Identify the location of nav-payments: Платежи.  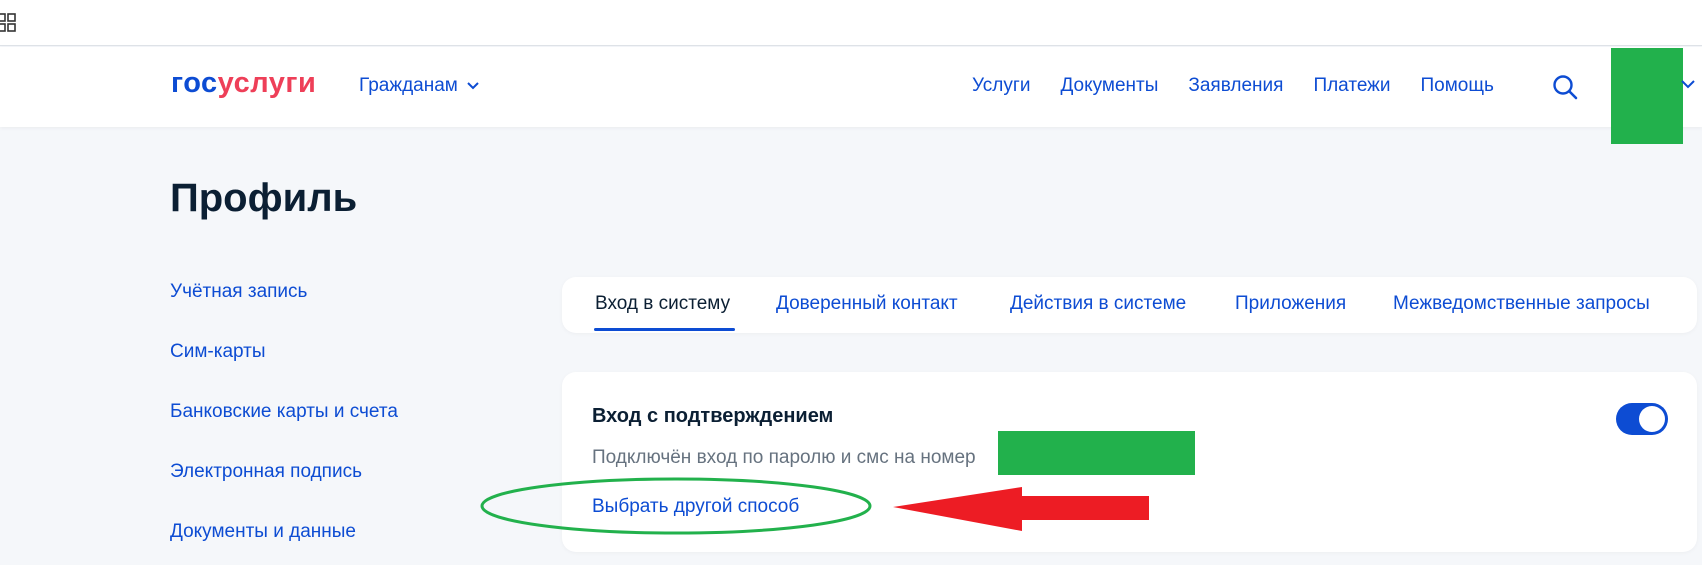
(1351, 86).